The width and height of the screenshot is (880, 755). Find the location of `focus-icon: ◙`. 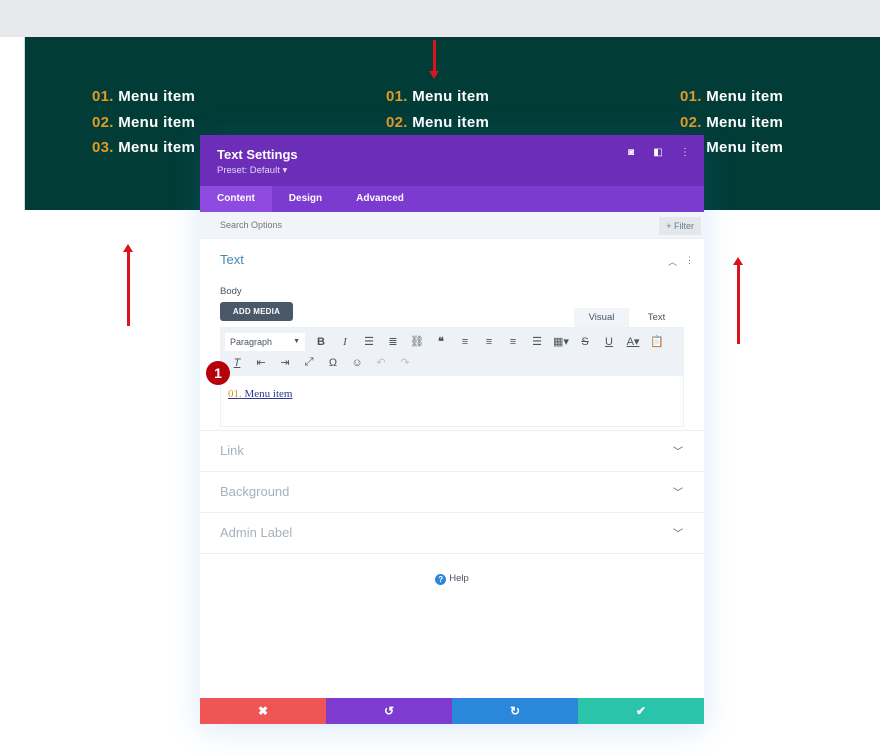

focus-icon: ◙ is located at coordinates (631, 152).